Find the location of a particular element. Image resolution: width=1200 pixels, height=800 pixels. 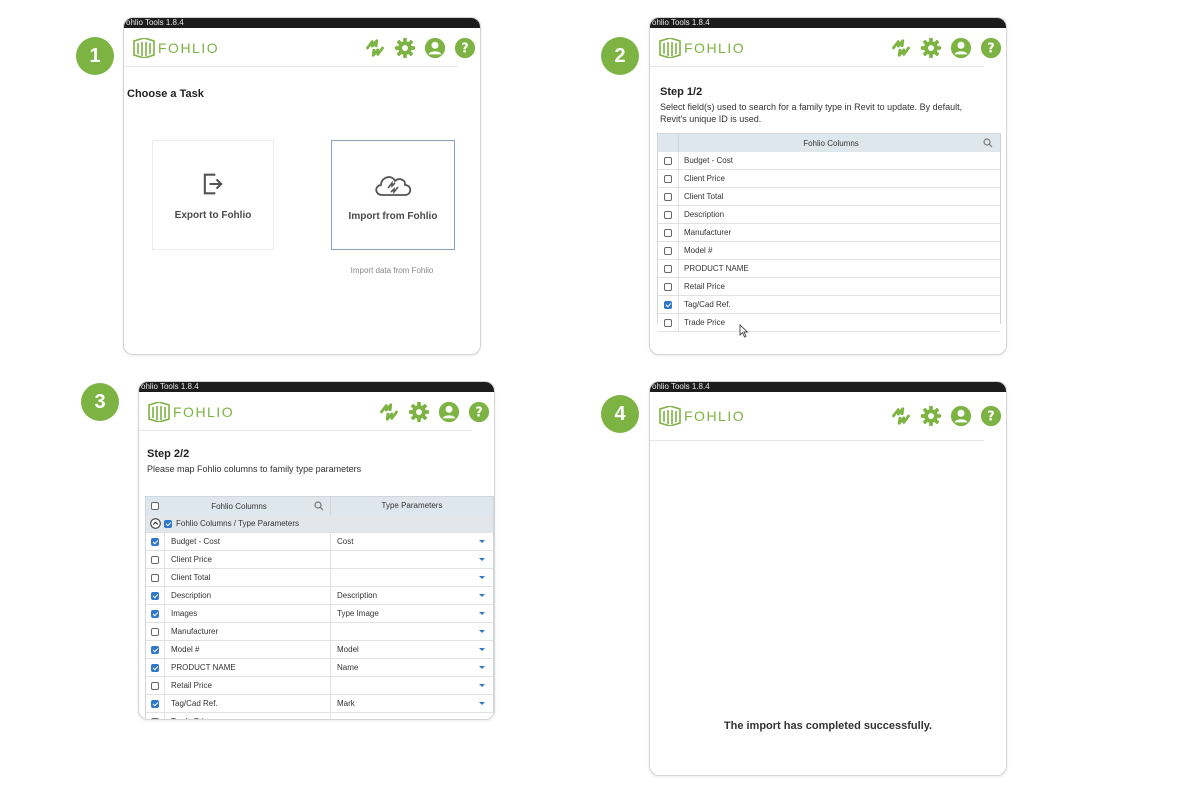

row-label: Client Price is located at coordinates (247, 559).